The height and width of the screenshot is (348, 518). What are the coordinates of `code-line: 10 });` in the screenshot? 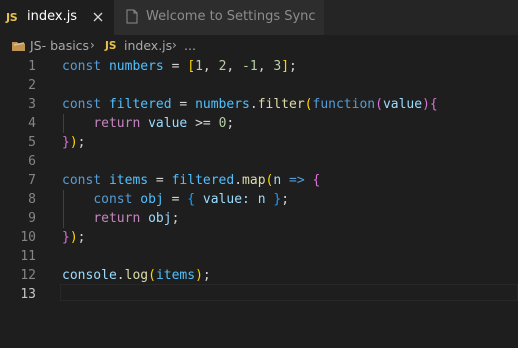 It's located at (259, 237).